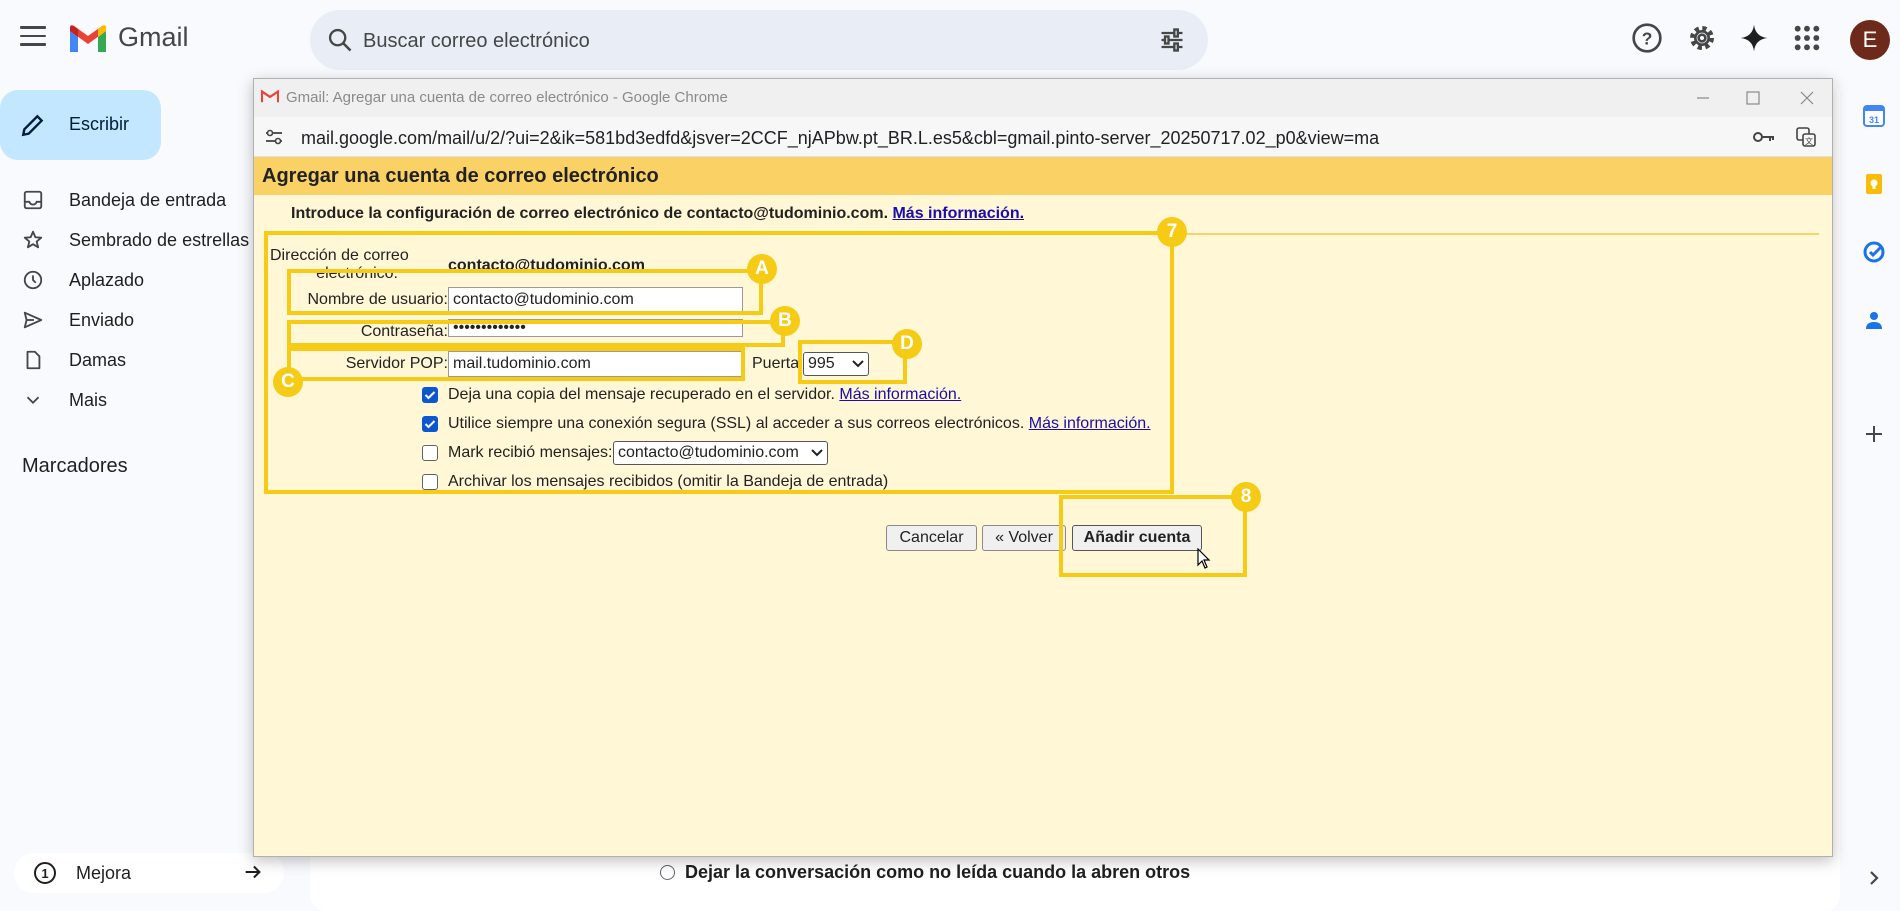 Image resolution: width=1900 pixels, height=911 pixels. Describe the element at coordinates (1703, 98) in the screenshot. I see `minimize-icon` at that location.